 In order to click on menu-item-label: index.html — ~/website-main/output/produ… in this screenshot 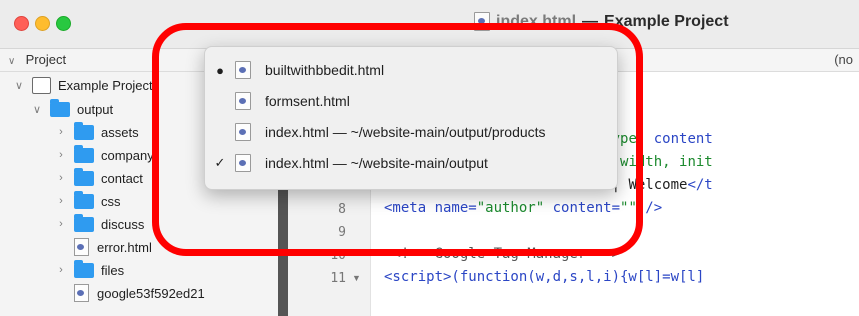, I will do `click(405, 132)`.